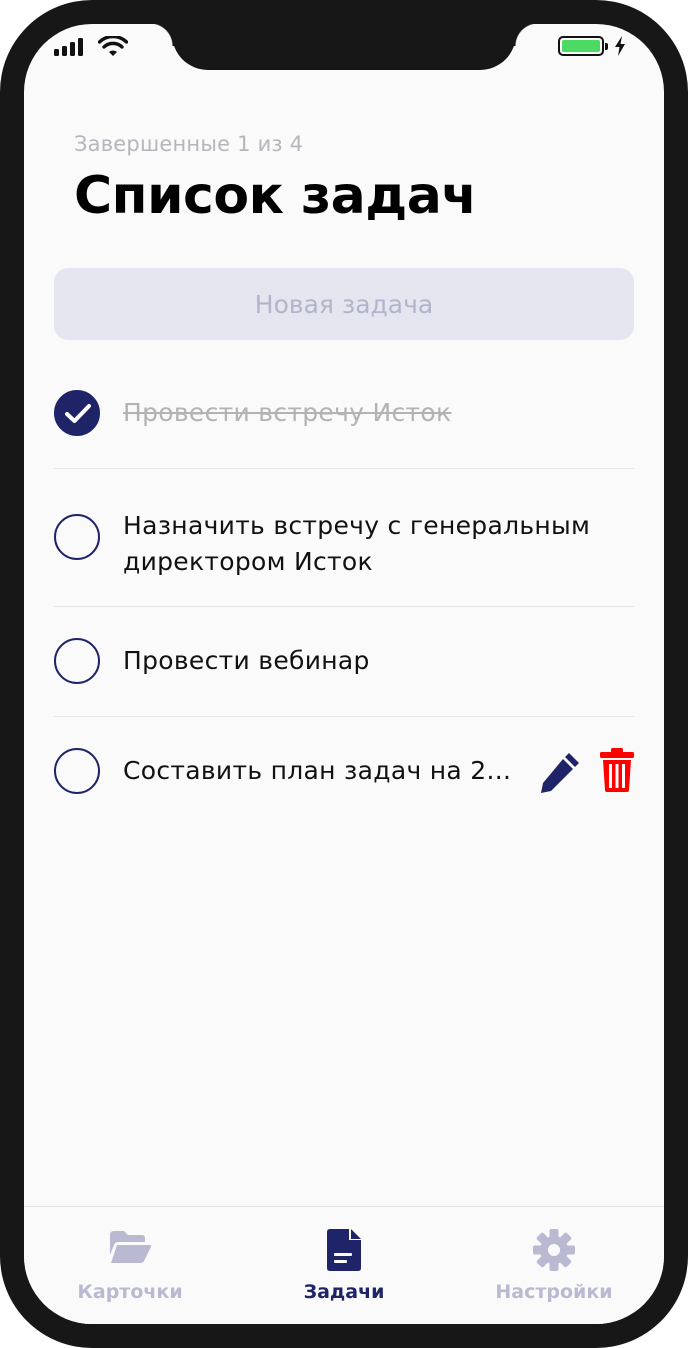  Describe the element at coordinates (583, 46) in the screenshot. I see `battery-icon` at that location.